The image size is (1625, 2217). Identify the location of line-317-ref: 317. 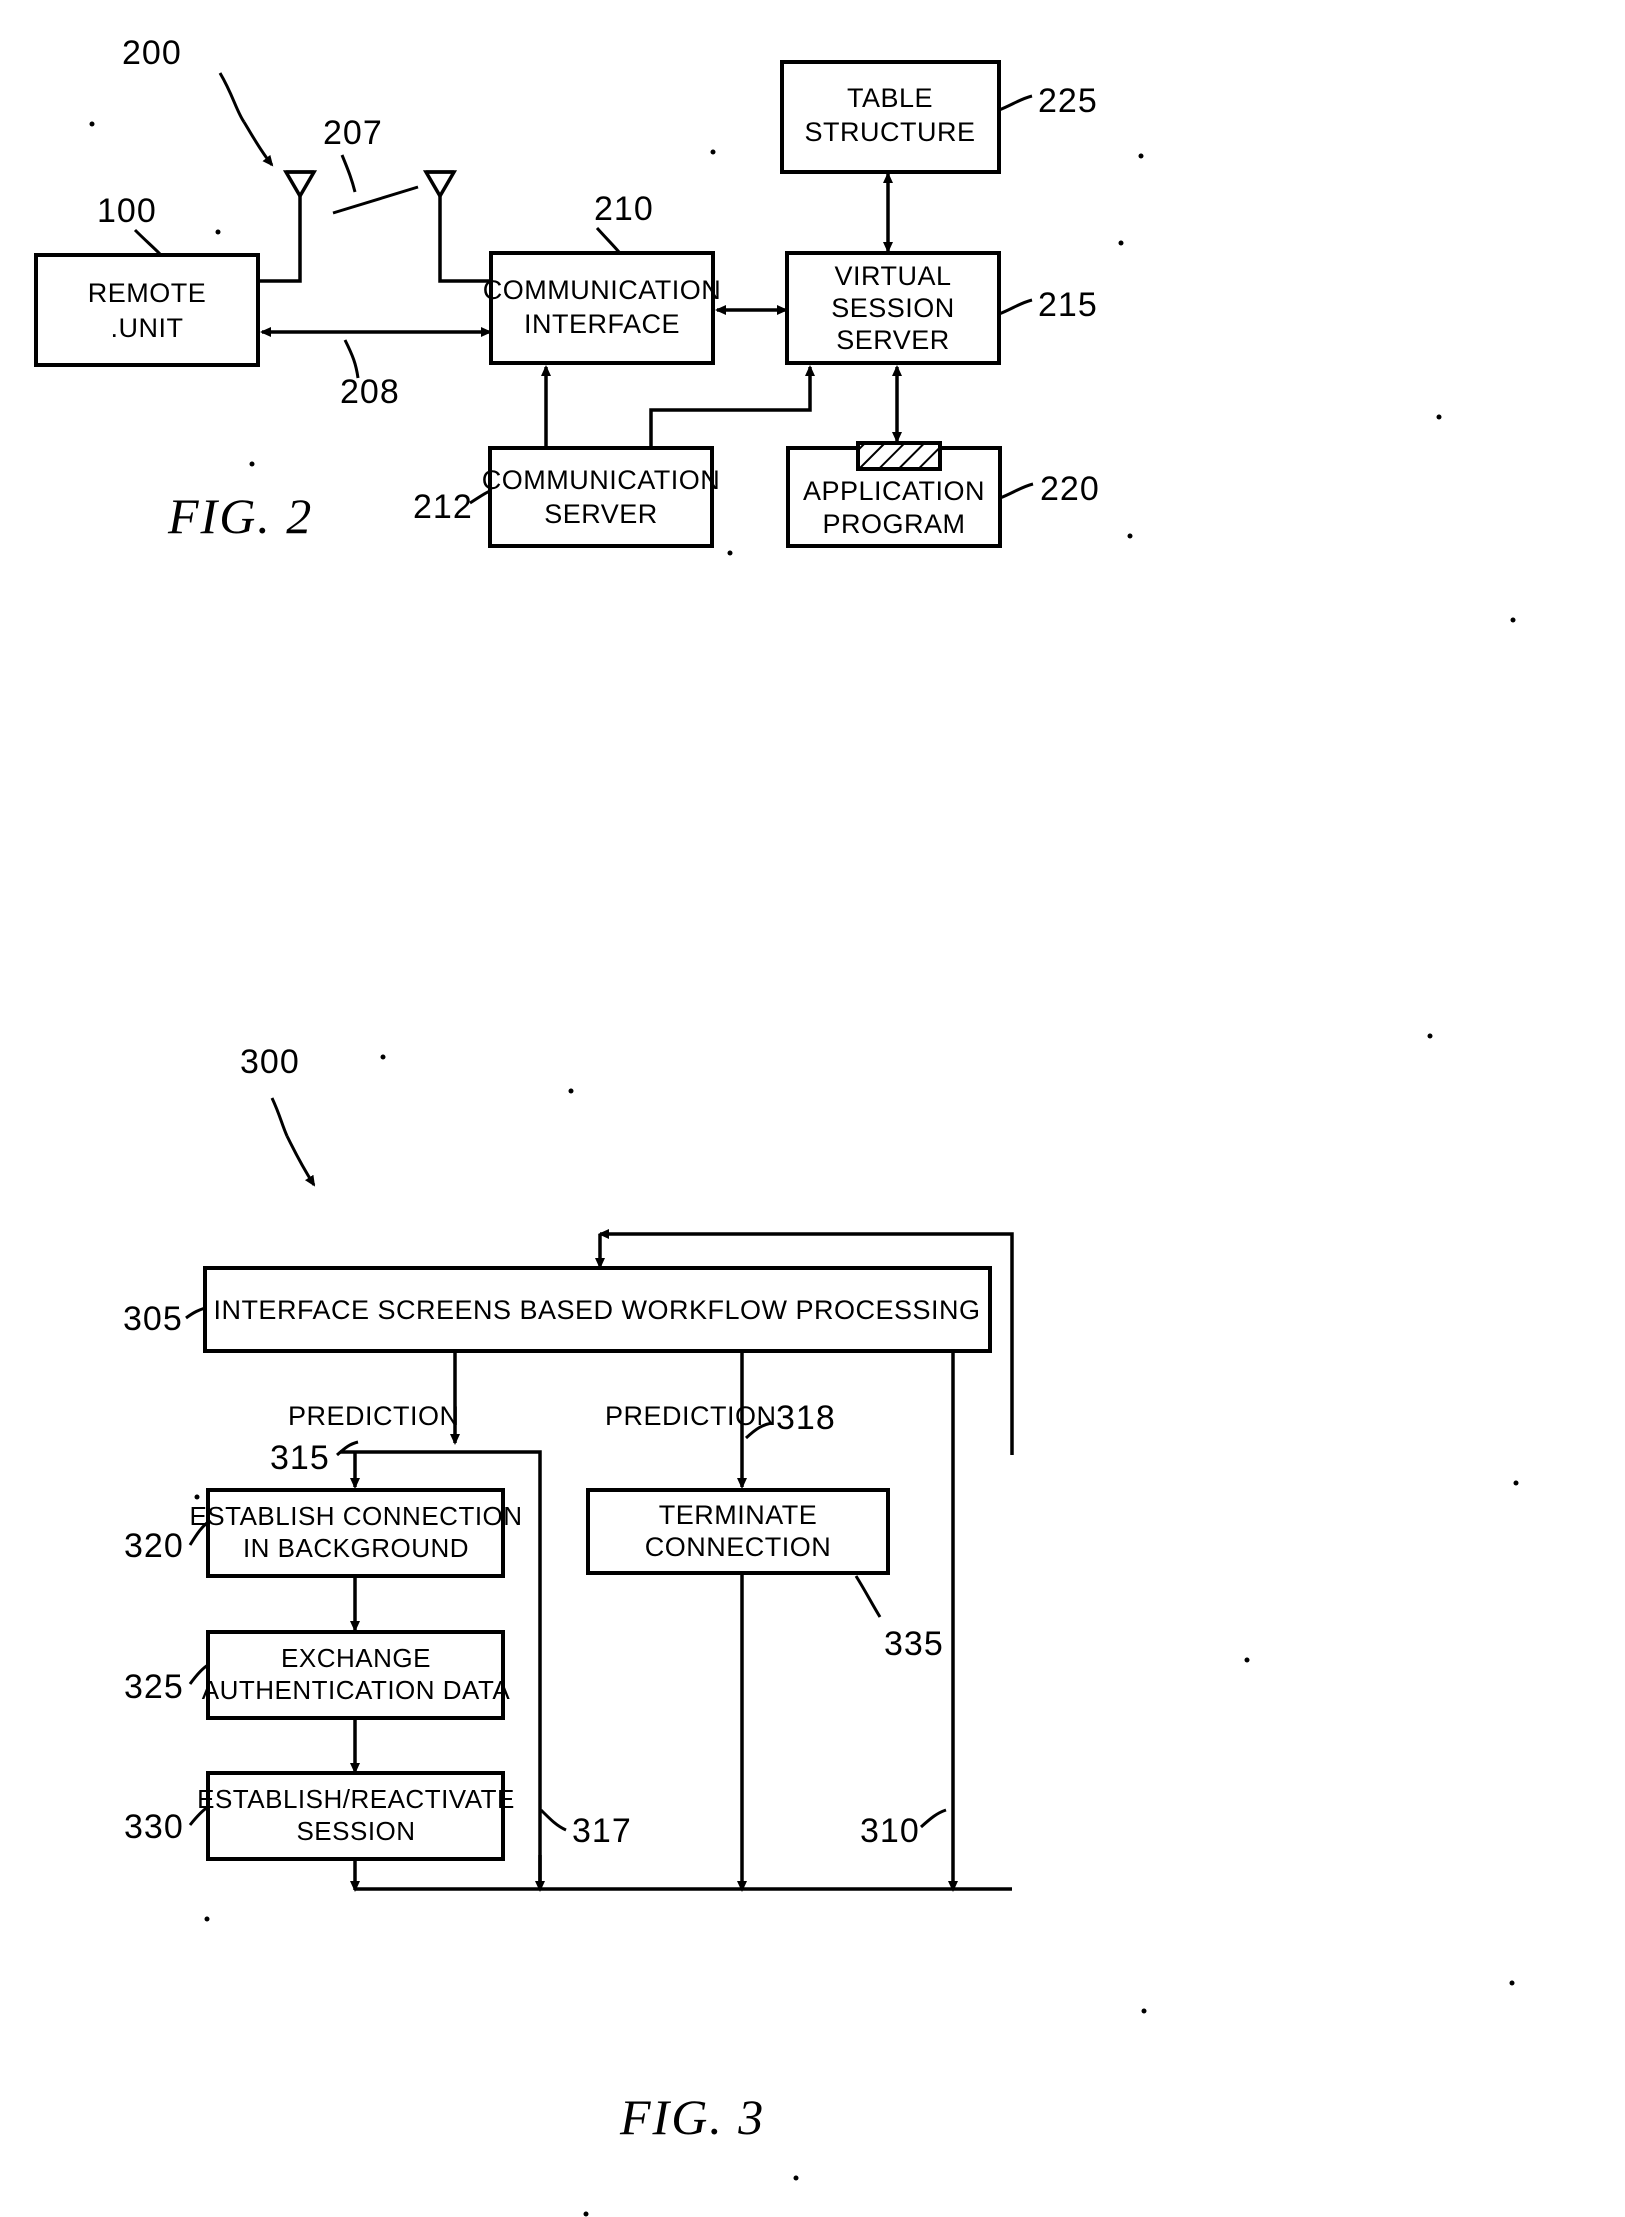
(602, 1831).